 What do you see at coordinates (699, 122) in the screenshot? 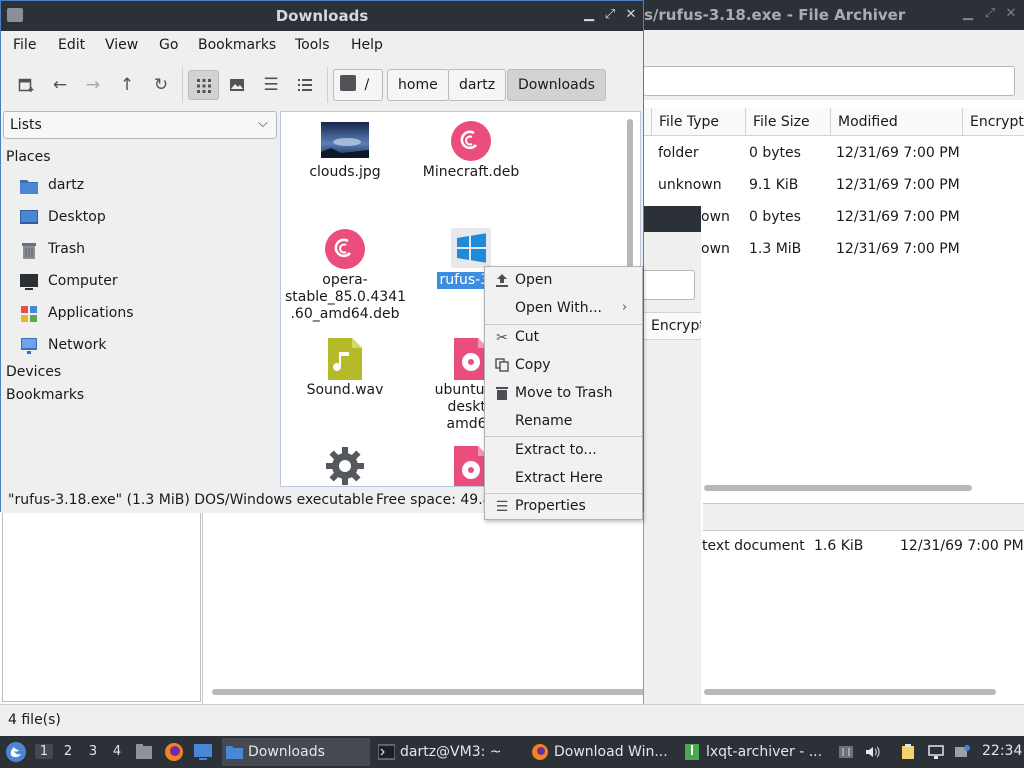
I see `column-header-file-type: File Type` at bounding box center [699, 122].